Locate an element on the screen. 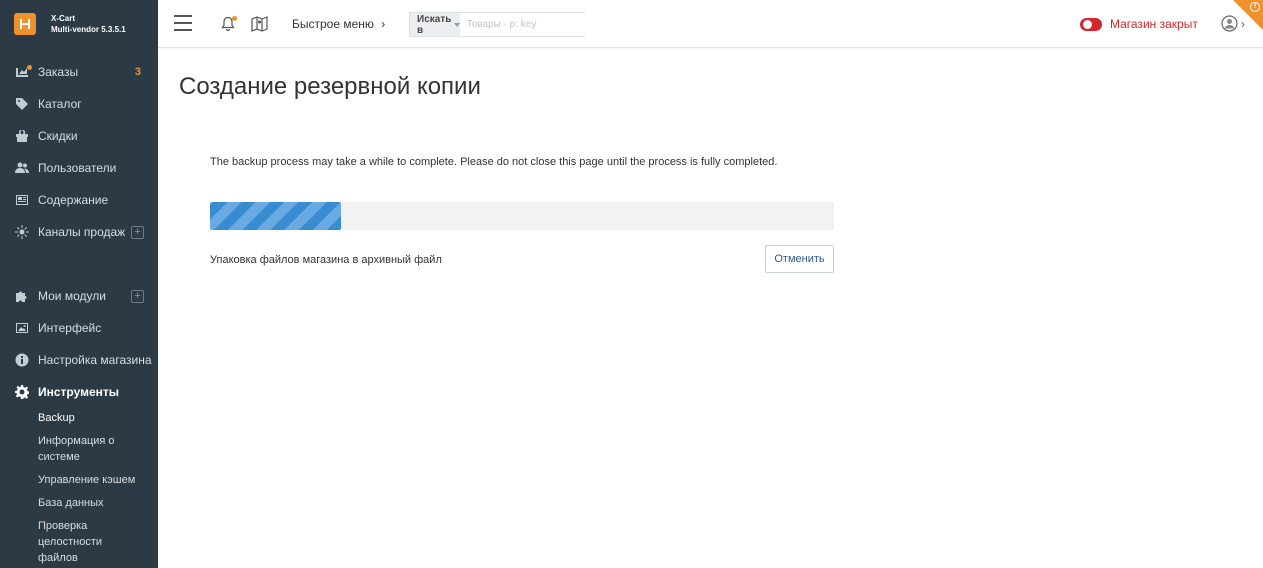  sidebar-item-label: Заказы is located at coordinates (58, 72).